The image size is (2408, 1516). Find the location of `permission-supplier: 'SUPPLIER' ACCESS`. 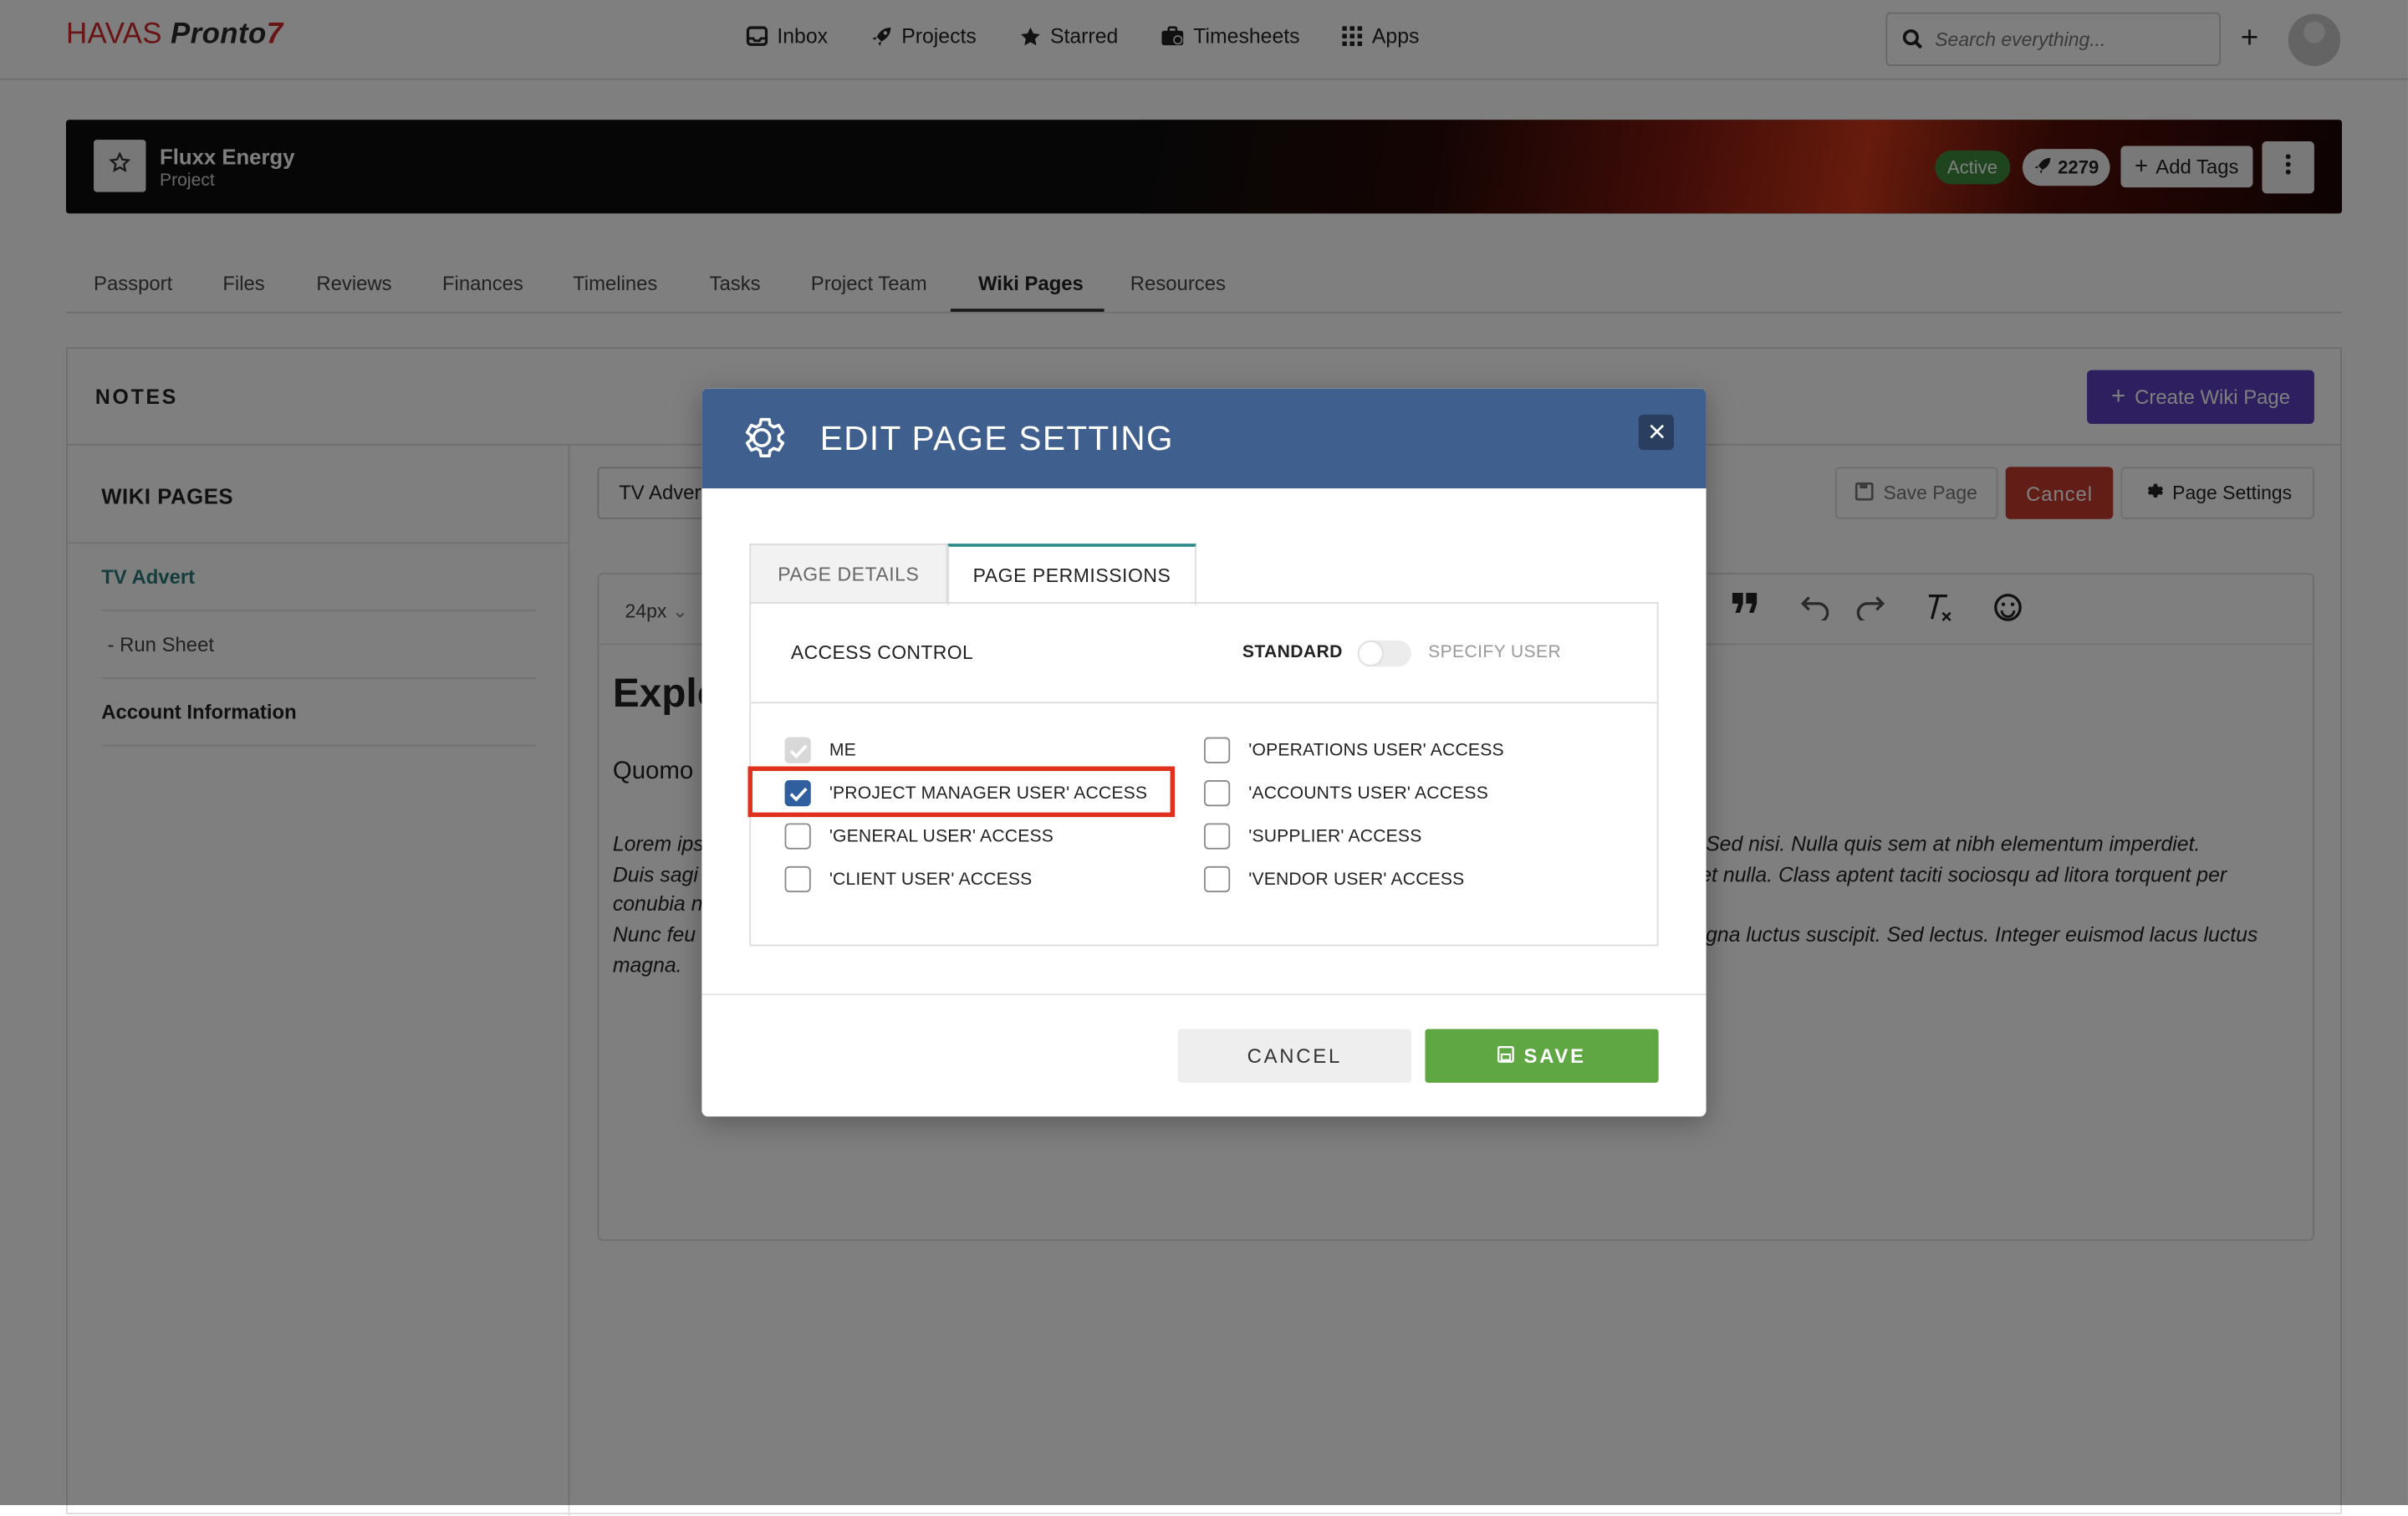

permission-supplier: 'SUPPLIER' ACCESS is located at coordinates (1312, 836).